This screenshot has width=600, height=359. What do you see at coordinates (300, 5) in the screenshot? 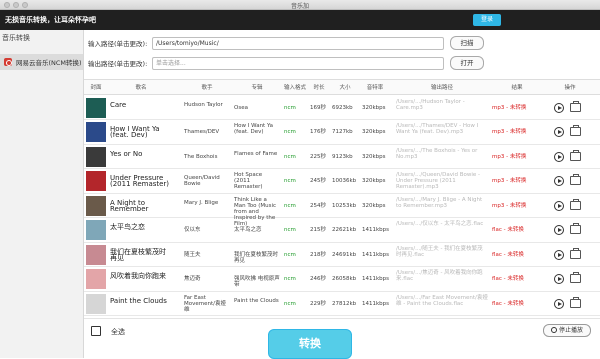
I see `title-bar: 音乐加` at bounding box center [300, 5].